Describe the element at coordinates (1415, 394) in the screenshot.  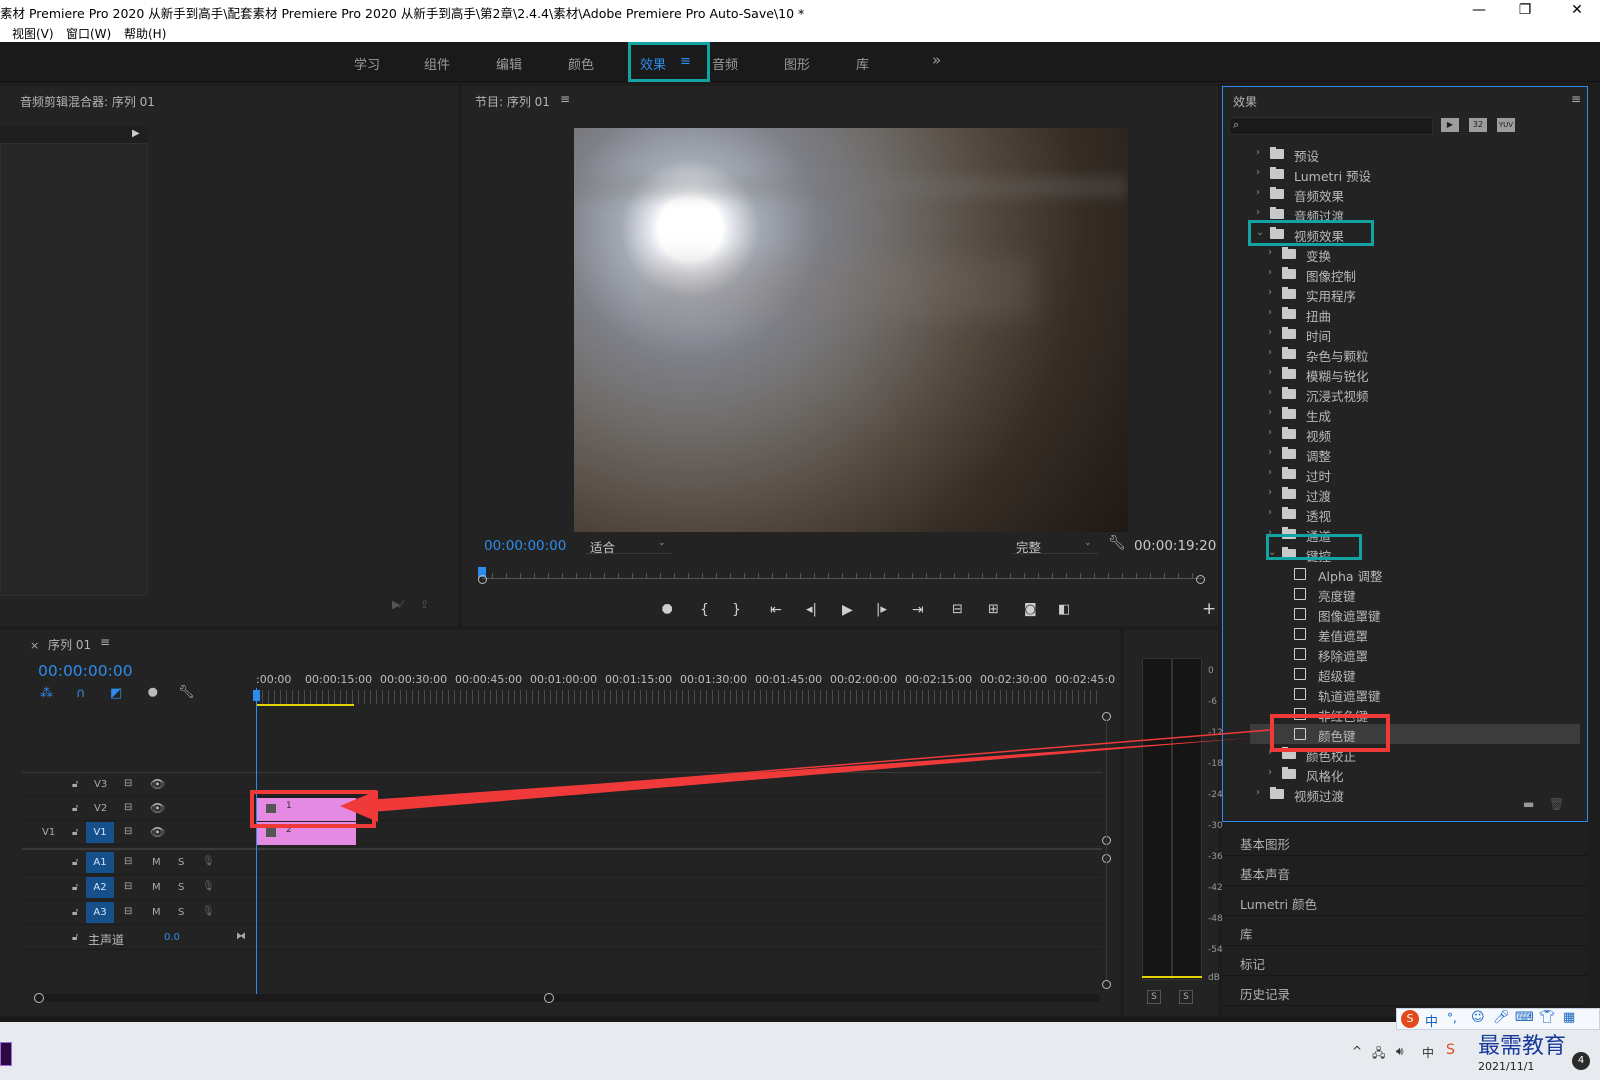
I see `effect-folder: › 沉浸式视频` at that location.